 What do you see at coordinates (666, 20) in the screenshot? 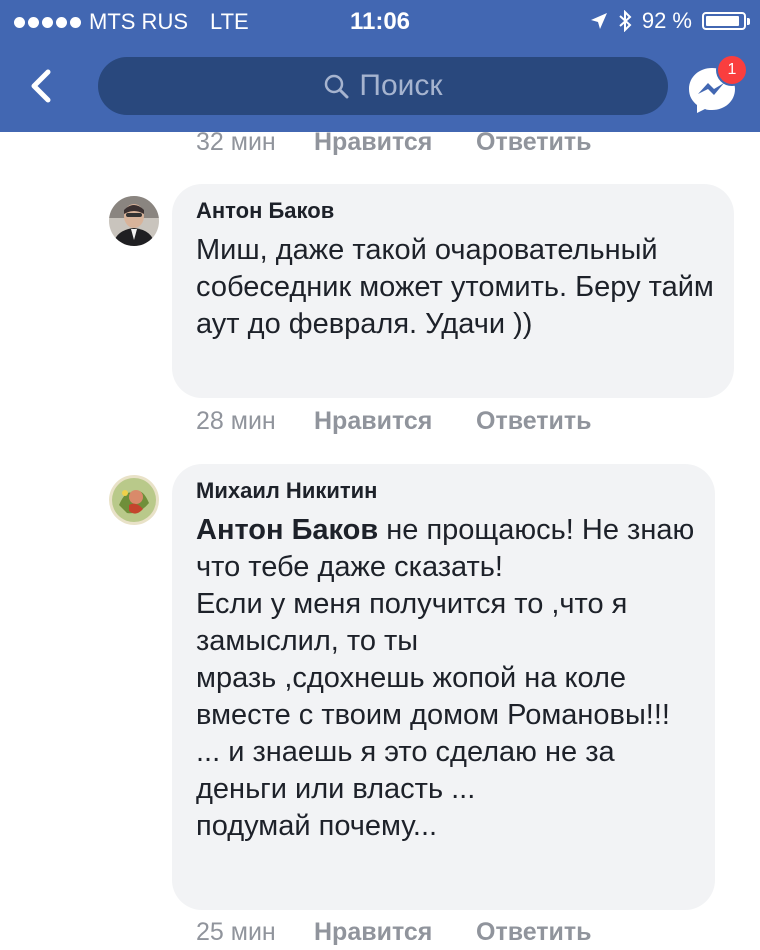
I see `battery-percent: 92 %` at bounding box center [666, 20].